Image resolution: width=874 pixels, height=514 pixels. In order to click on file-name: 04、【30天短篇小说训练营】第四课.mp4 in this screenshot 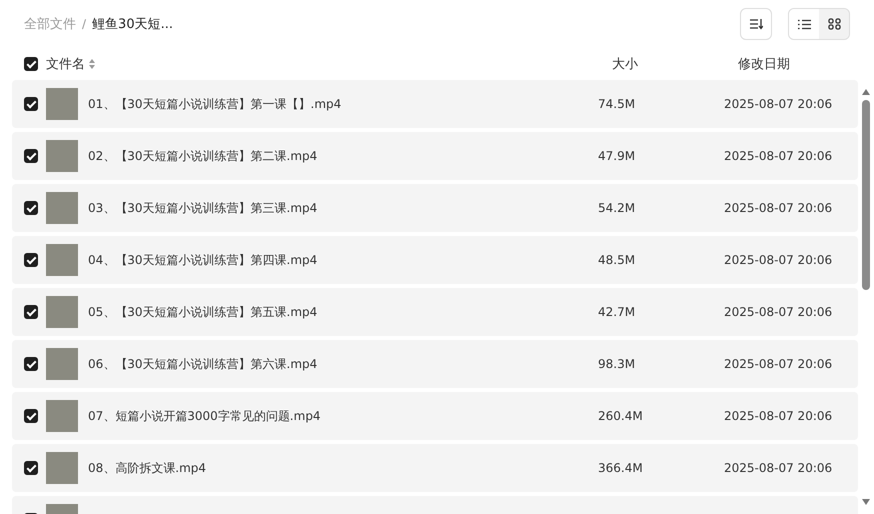, I will do `click(343, 260)`.